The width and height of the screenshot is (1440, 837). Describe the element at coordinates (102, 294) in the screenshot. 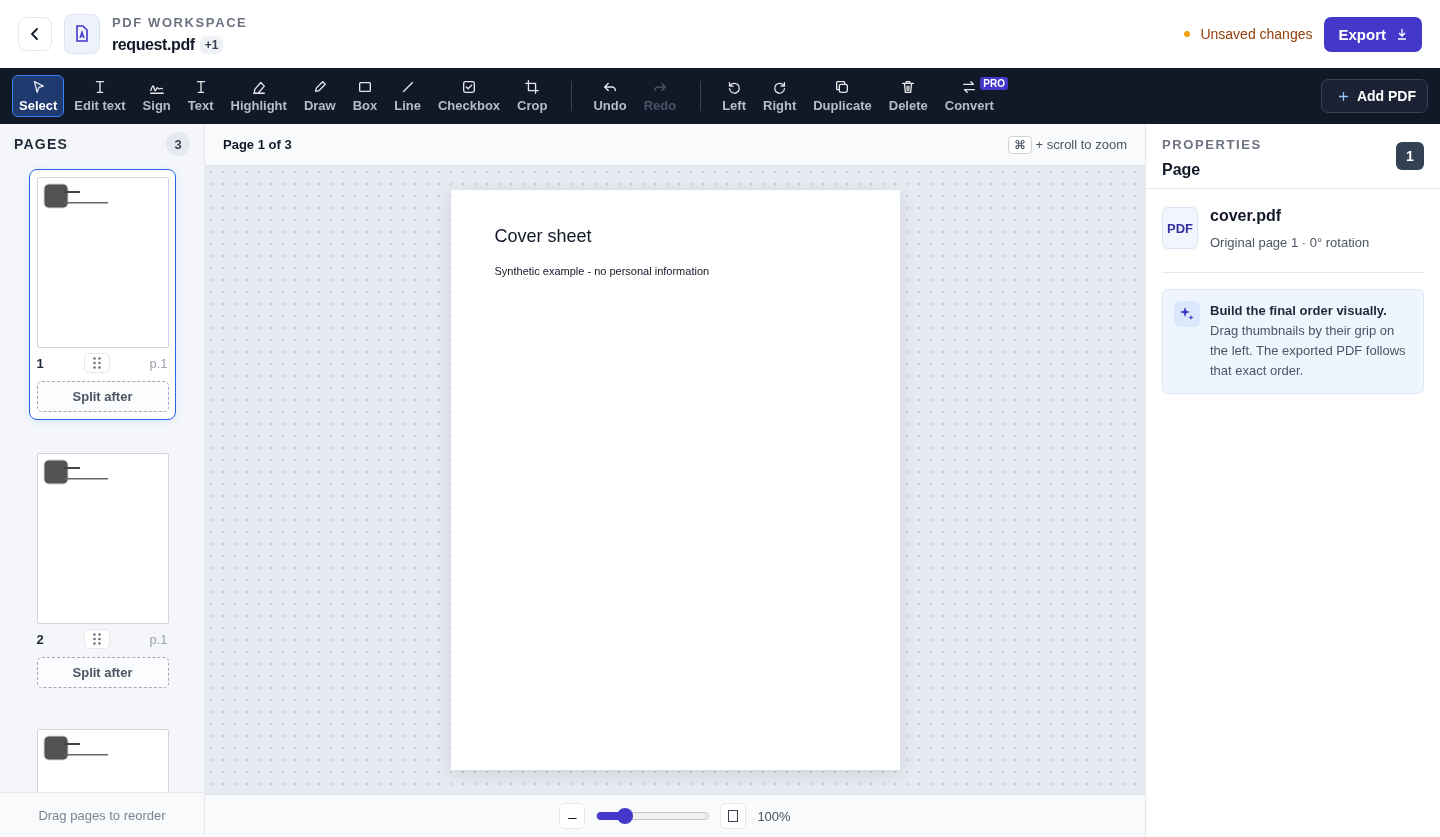

I see `page-card: 1 p.1 Split after` at that location.